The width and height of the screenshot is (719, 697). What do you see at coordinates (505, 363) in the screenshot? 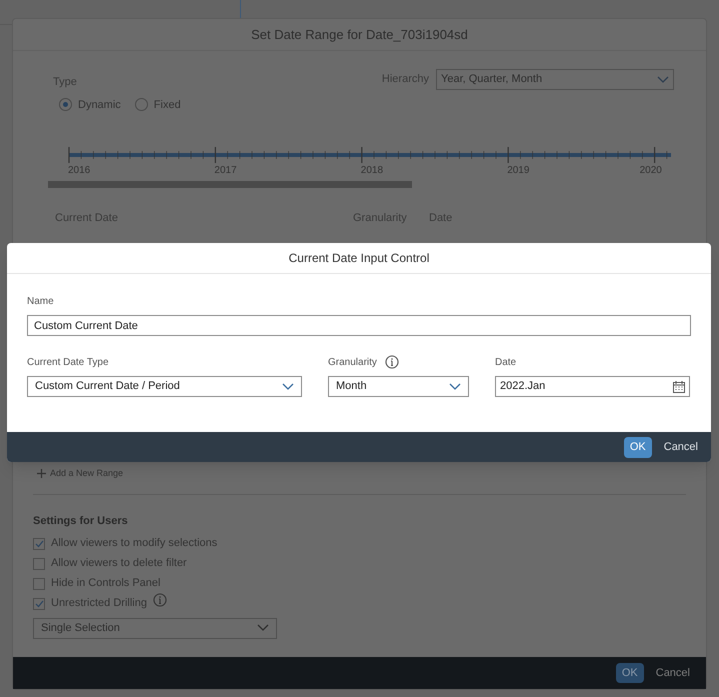
I see `field-label: Date` at bounding box center [505, 363].